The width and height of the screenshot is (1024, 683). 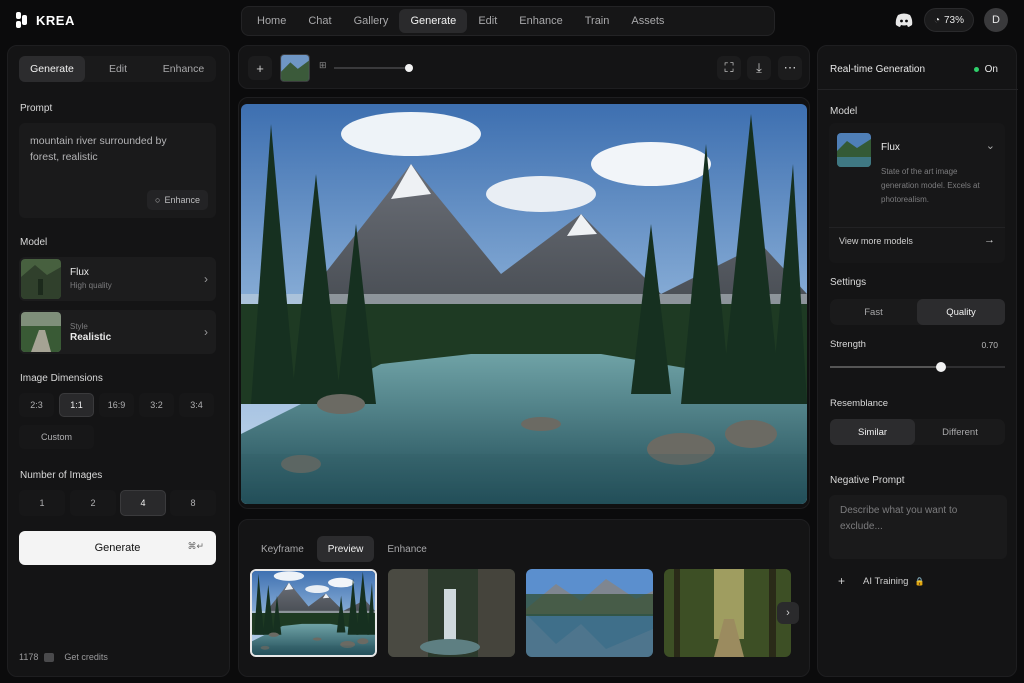 What do you see at coordinates (177, 200) in the screenshot?
I see `enhance-prompt-button: ○ Enhance` at bounding box center [177, 200].